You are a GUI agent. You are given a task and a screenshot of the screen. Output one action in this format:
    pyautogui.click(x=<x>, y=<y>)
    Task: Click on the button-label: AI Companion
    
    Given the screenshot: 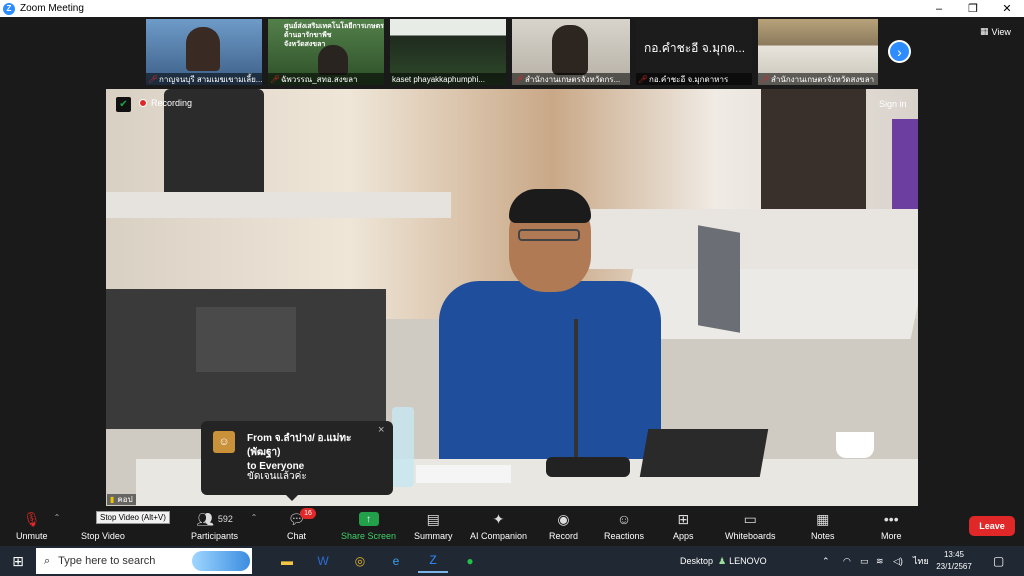 What is the action you would take?
    pyautogui.click(x=499, y=536)
    